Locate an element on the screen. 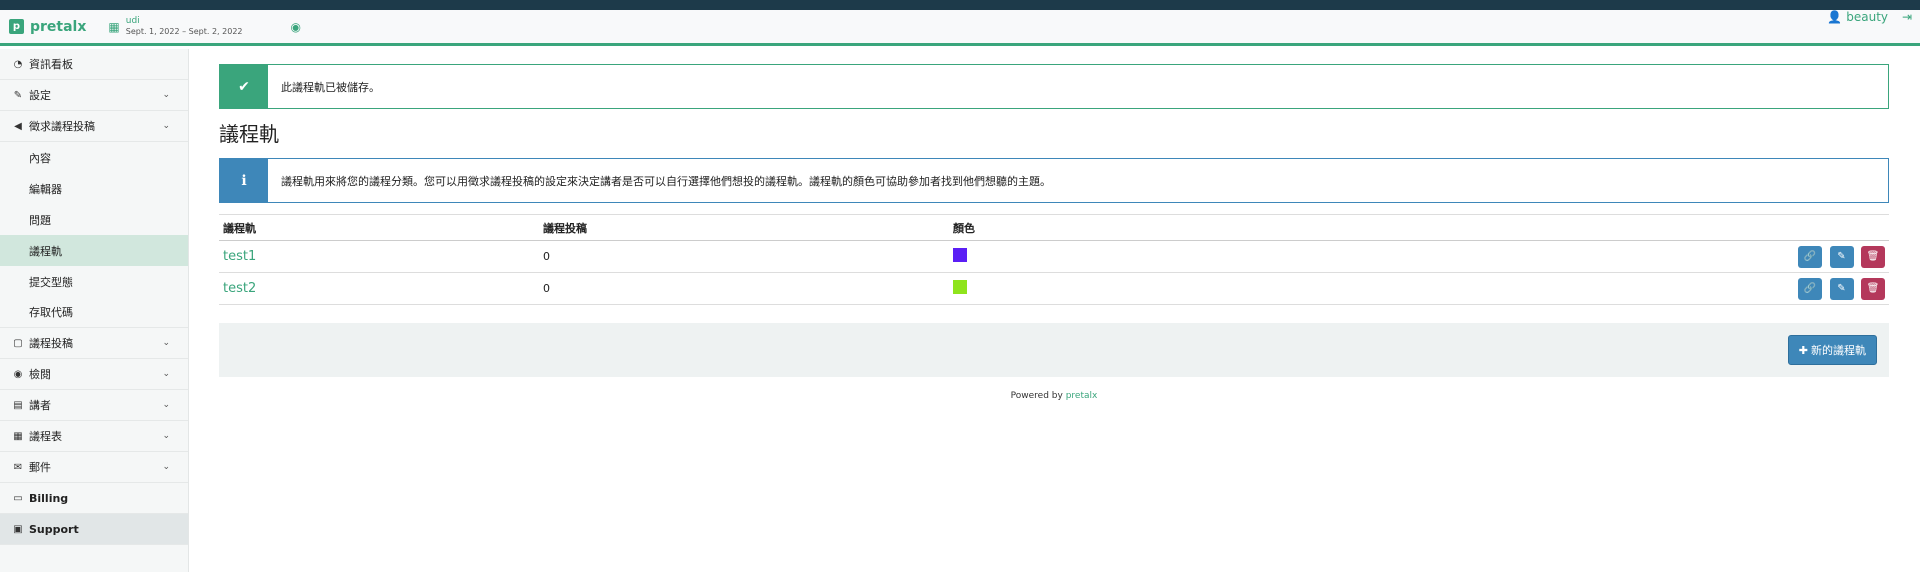  sidebar-item-label: 議程投稿 is located at coordinates (51, 343).